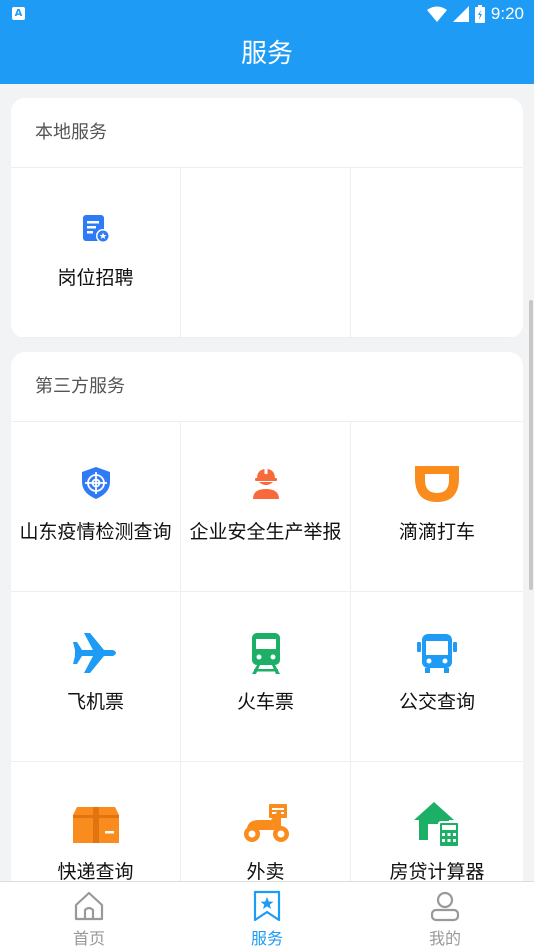  I want to click on service-bus-query: 公交查询, so click(437, 677).